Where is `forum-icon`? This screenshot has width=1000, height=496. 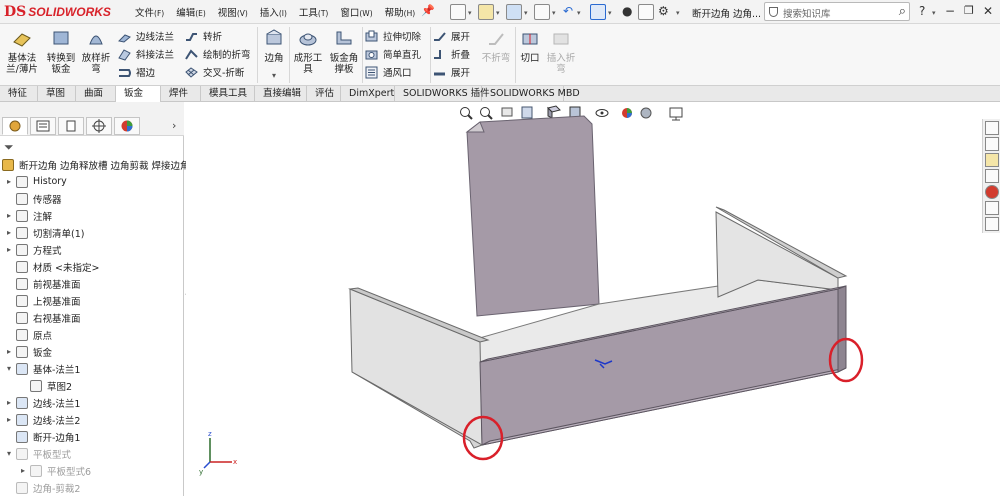
forum-icon is located at coordinates (991, 224).